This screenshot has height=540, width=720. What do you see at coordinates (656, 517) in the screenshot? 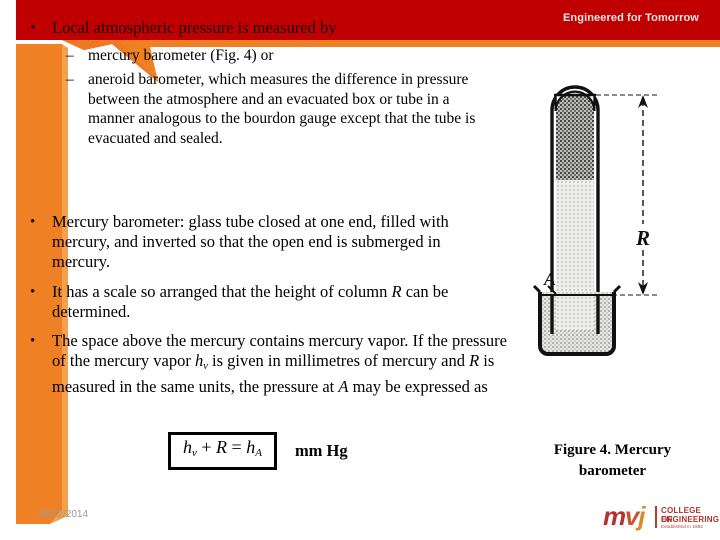
I see `logo-divider` at bounding box center [656, 517].